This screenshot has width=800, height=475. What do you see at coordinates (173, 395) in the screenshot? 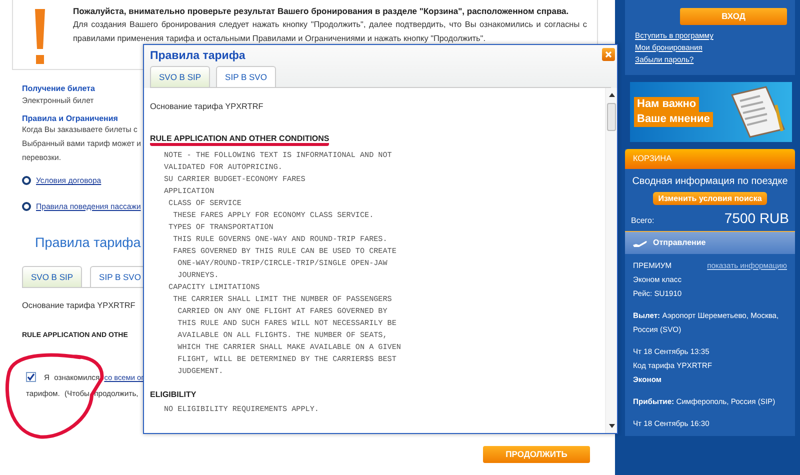
I see `rules-heading: ELIGIBILITY` at bounding box center [173, 395].